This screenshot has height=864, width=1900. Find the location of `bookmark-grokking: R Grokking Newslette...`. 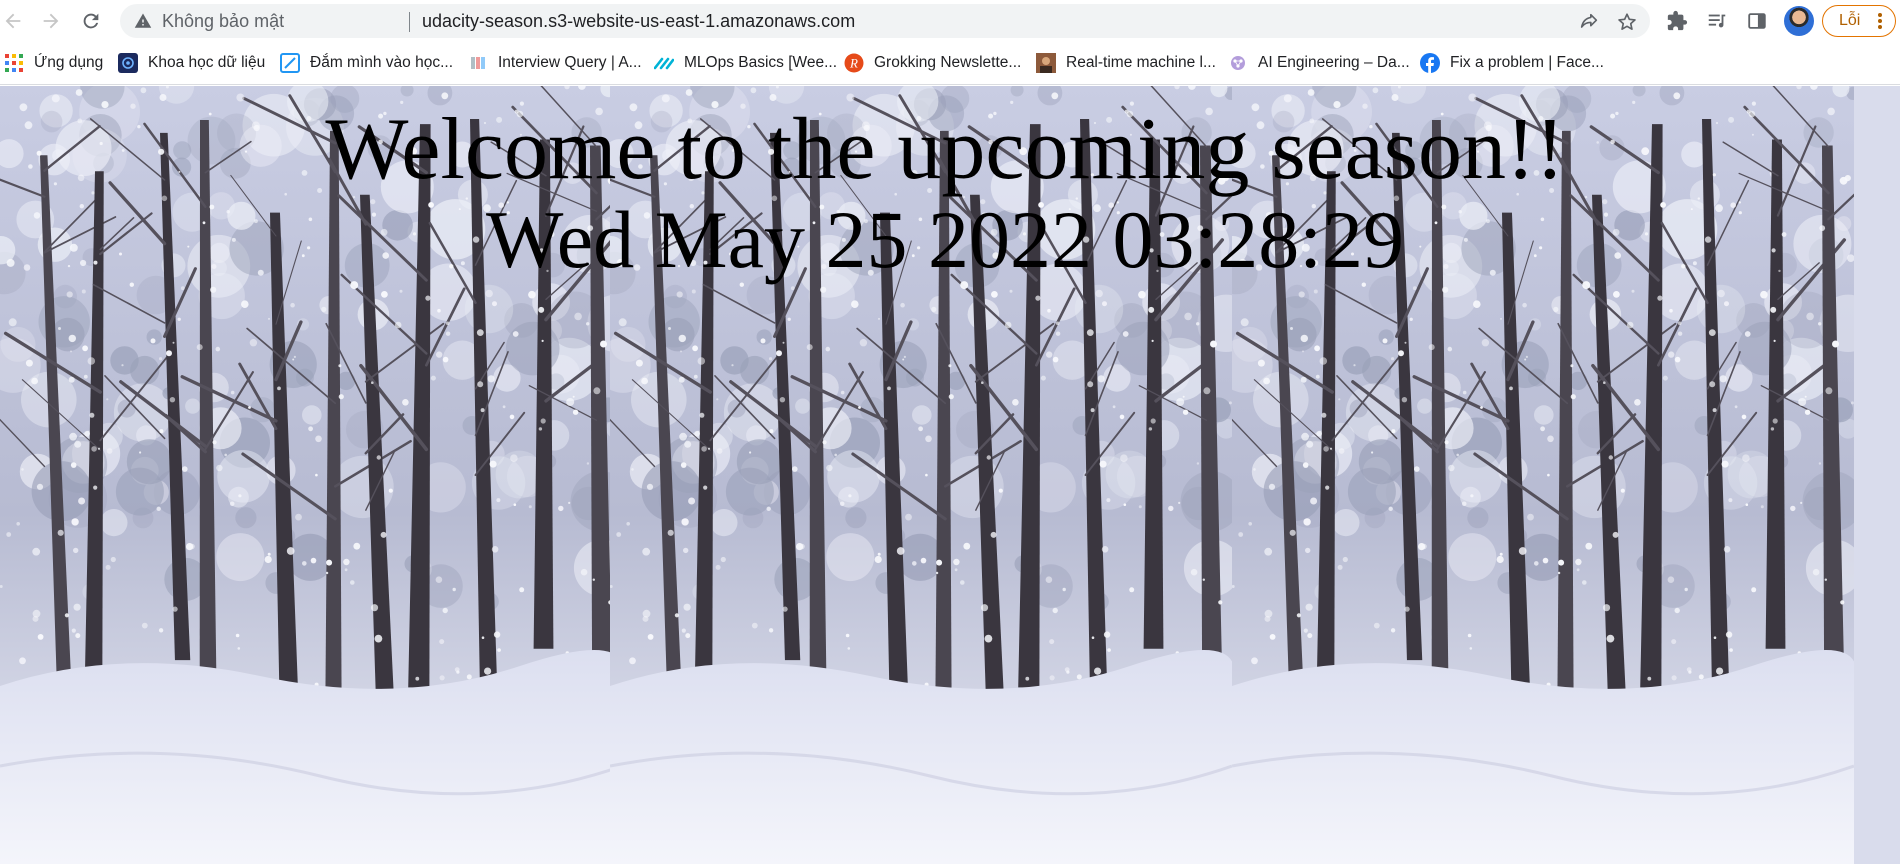

bookmark-grokking: R Grokking Newslette... is located at coordinates (932, 63).